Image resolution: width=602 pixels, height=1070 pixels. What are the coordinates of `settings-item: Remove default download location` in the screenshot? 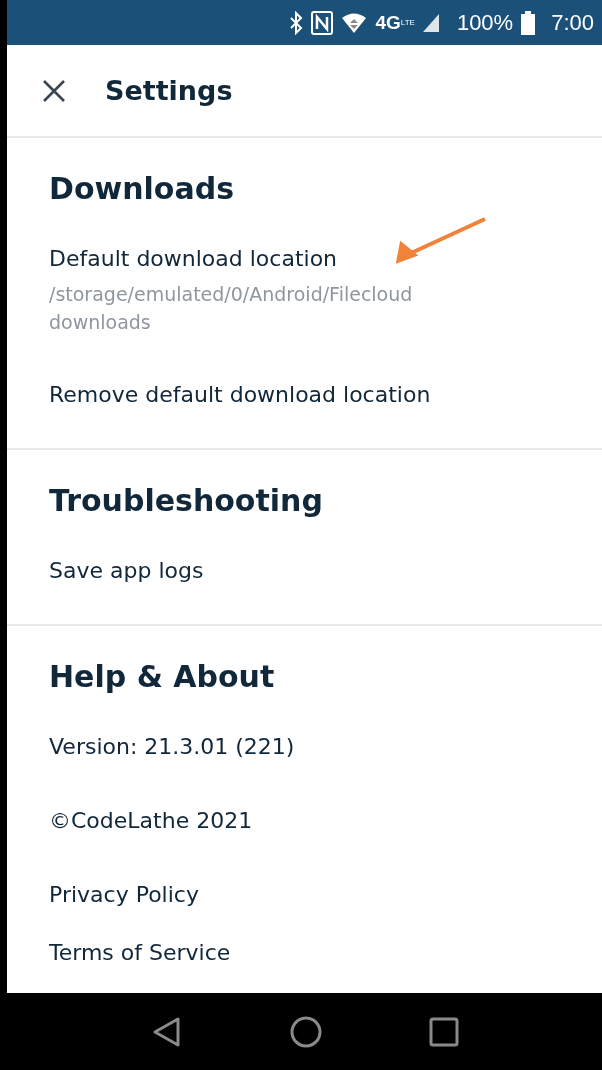 It's located at (325, 395).